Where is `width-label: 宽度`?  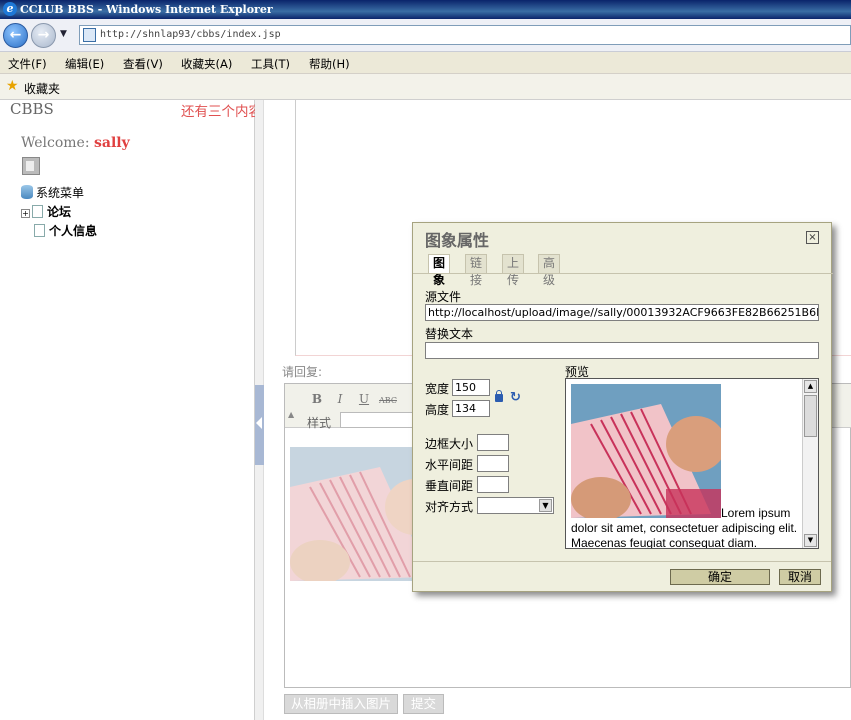 width-label: 宽度 is located at coordinates (437, 389).